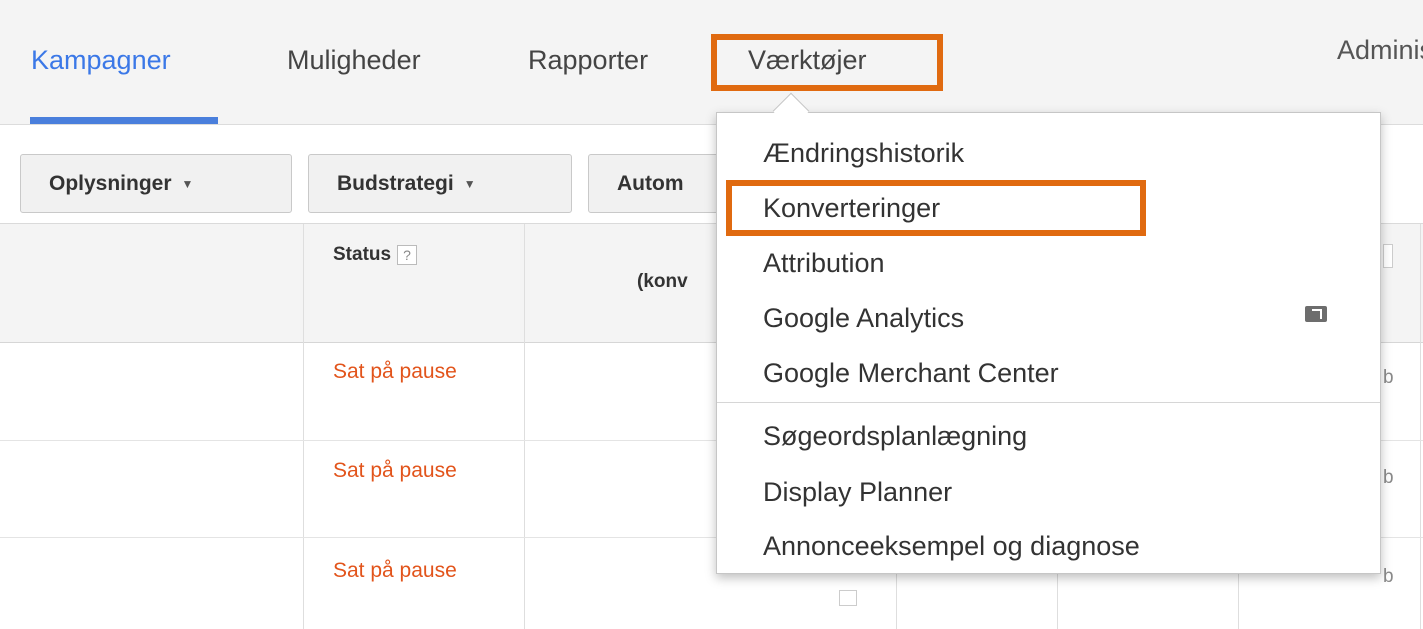 The height and width of the screenshot is (629, 1423). I want to click on details-dropdown-button: Oplysninger ▼, so click(156, 183).